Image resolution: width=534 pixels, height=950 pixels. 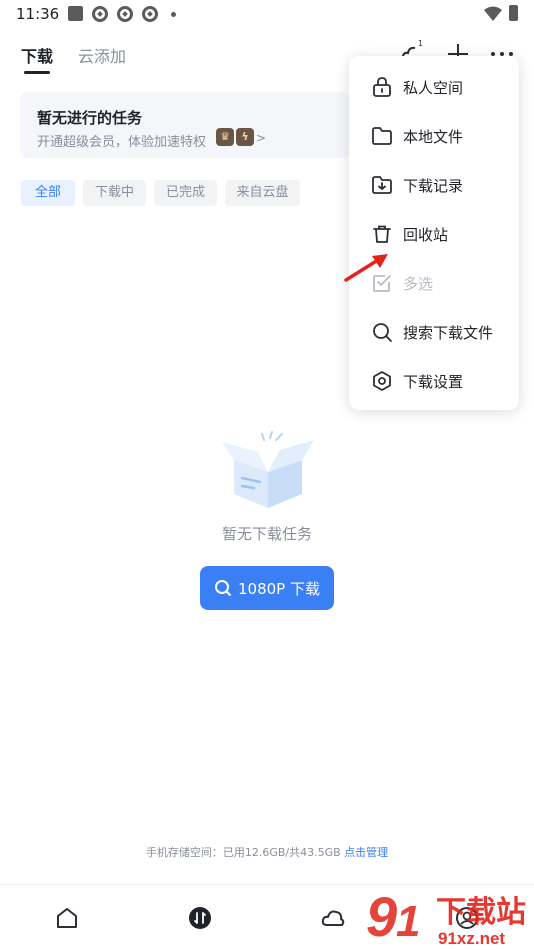 I want to click on menu-item-label: 下载设置, so click(x=433, y=382).